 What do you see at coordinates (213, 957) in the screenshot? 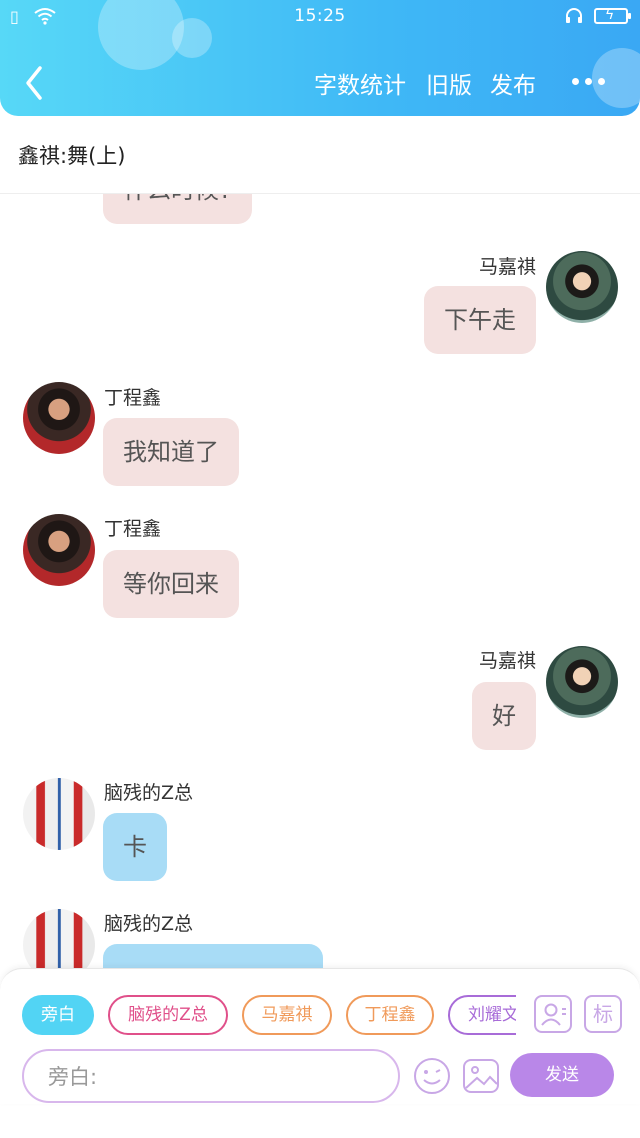
I see `message-bubble` at bounding box center [213, 957].